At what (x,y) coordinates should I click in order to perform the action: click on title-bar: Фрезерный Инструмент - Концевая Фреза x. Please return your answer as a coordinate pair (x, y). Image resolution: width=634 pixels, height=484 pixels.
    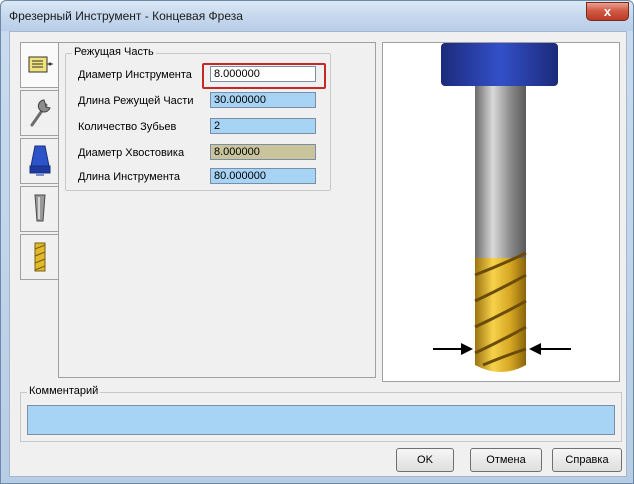
    Looking at the image, I should click on (317, 16).